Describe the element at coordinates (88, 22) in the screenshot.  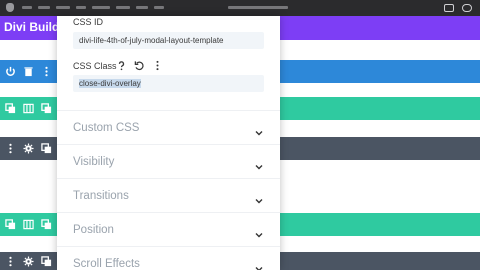
I see `css-id-label: CSS ID` at that location.